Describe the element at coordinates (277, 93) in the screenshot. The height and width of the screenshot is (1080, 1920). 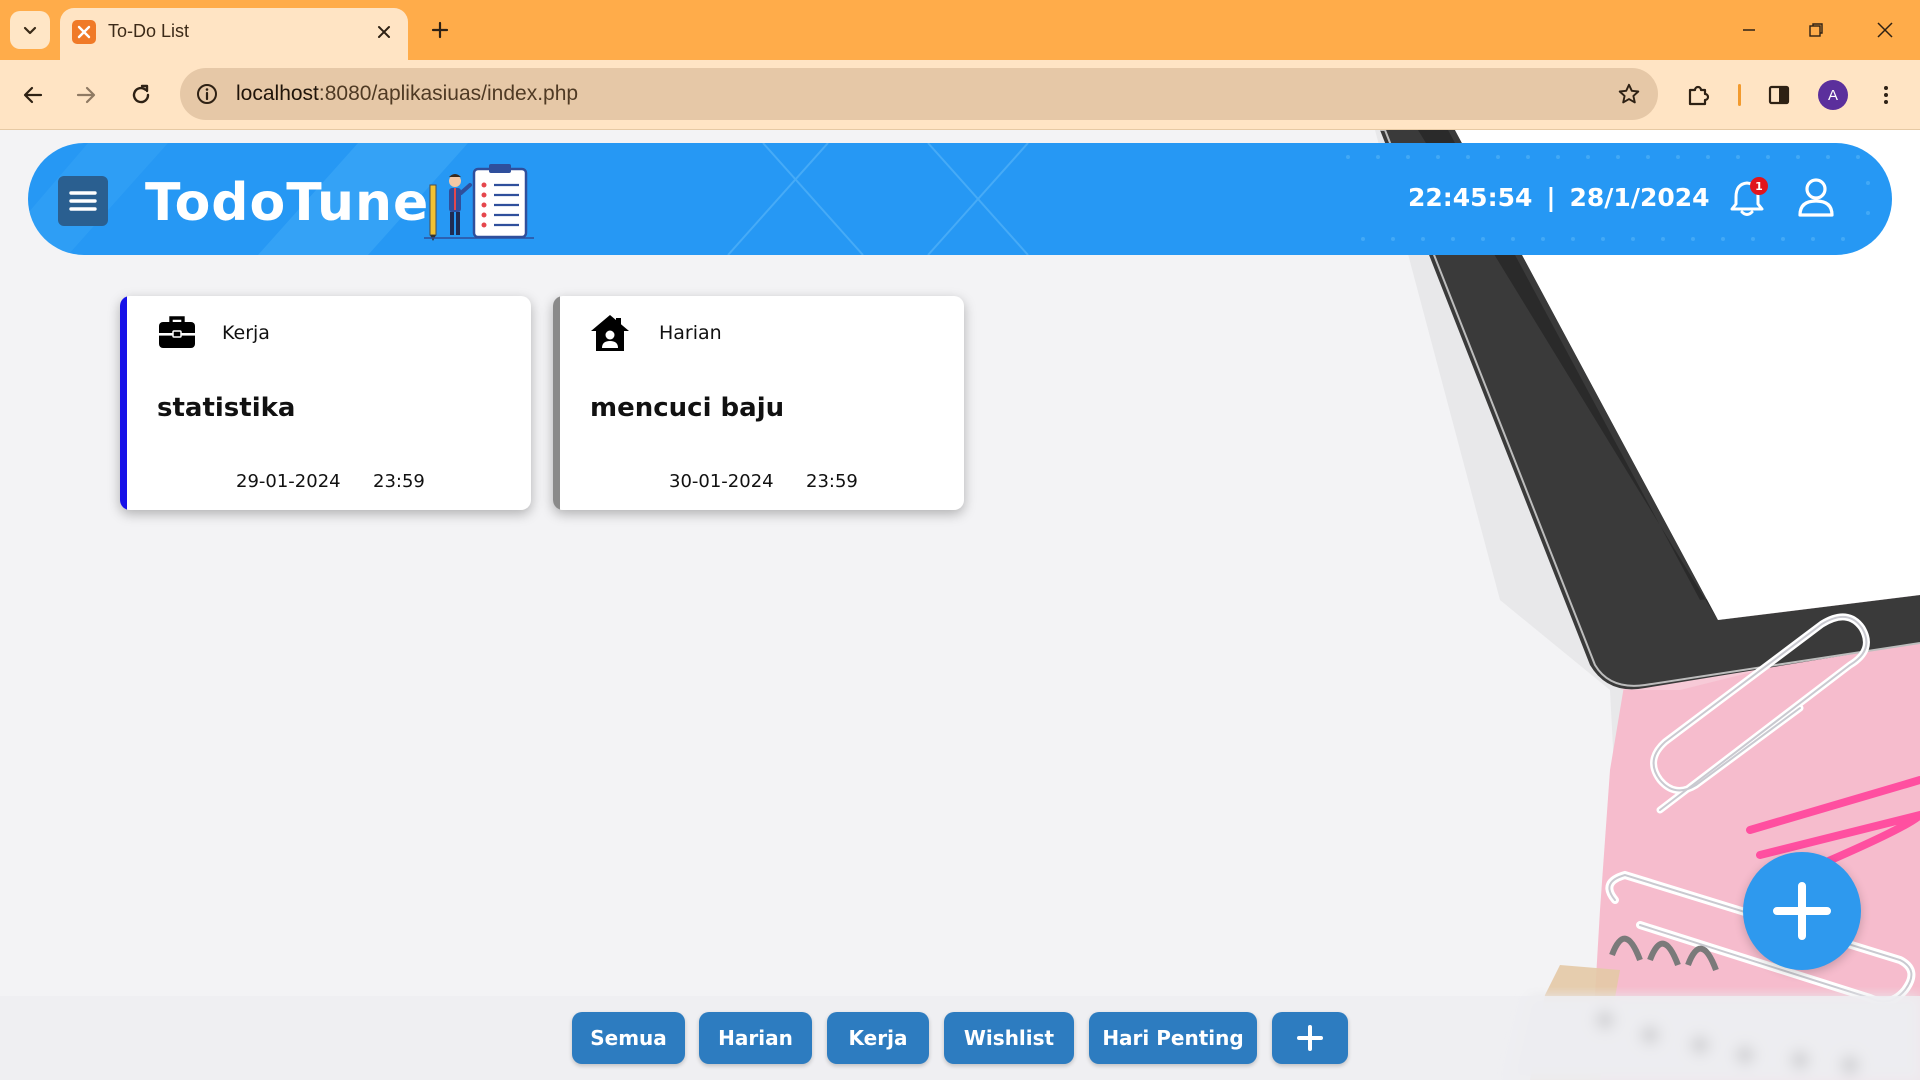
I see `url-host: localhost` at that location.